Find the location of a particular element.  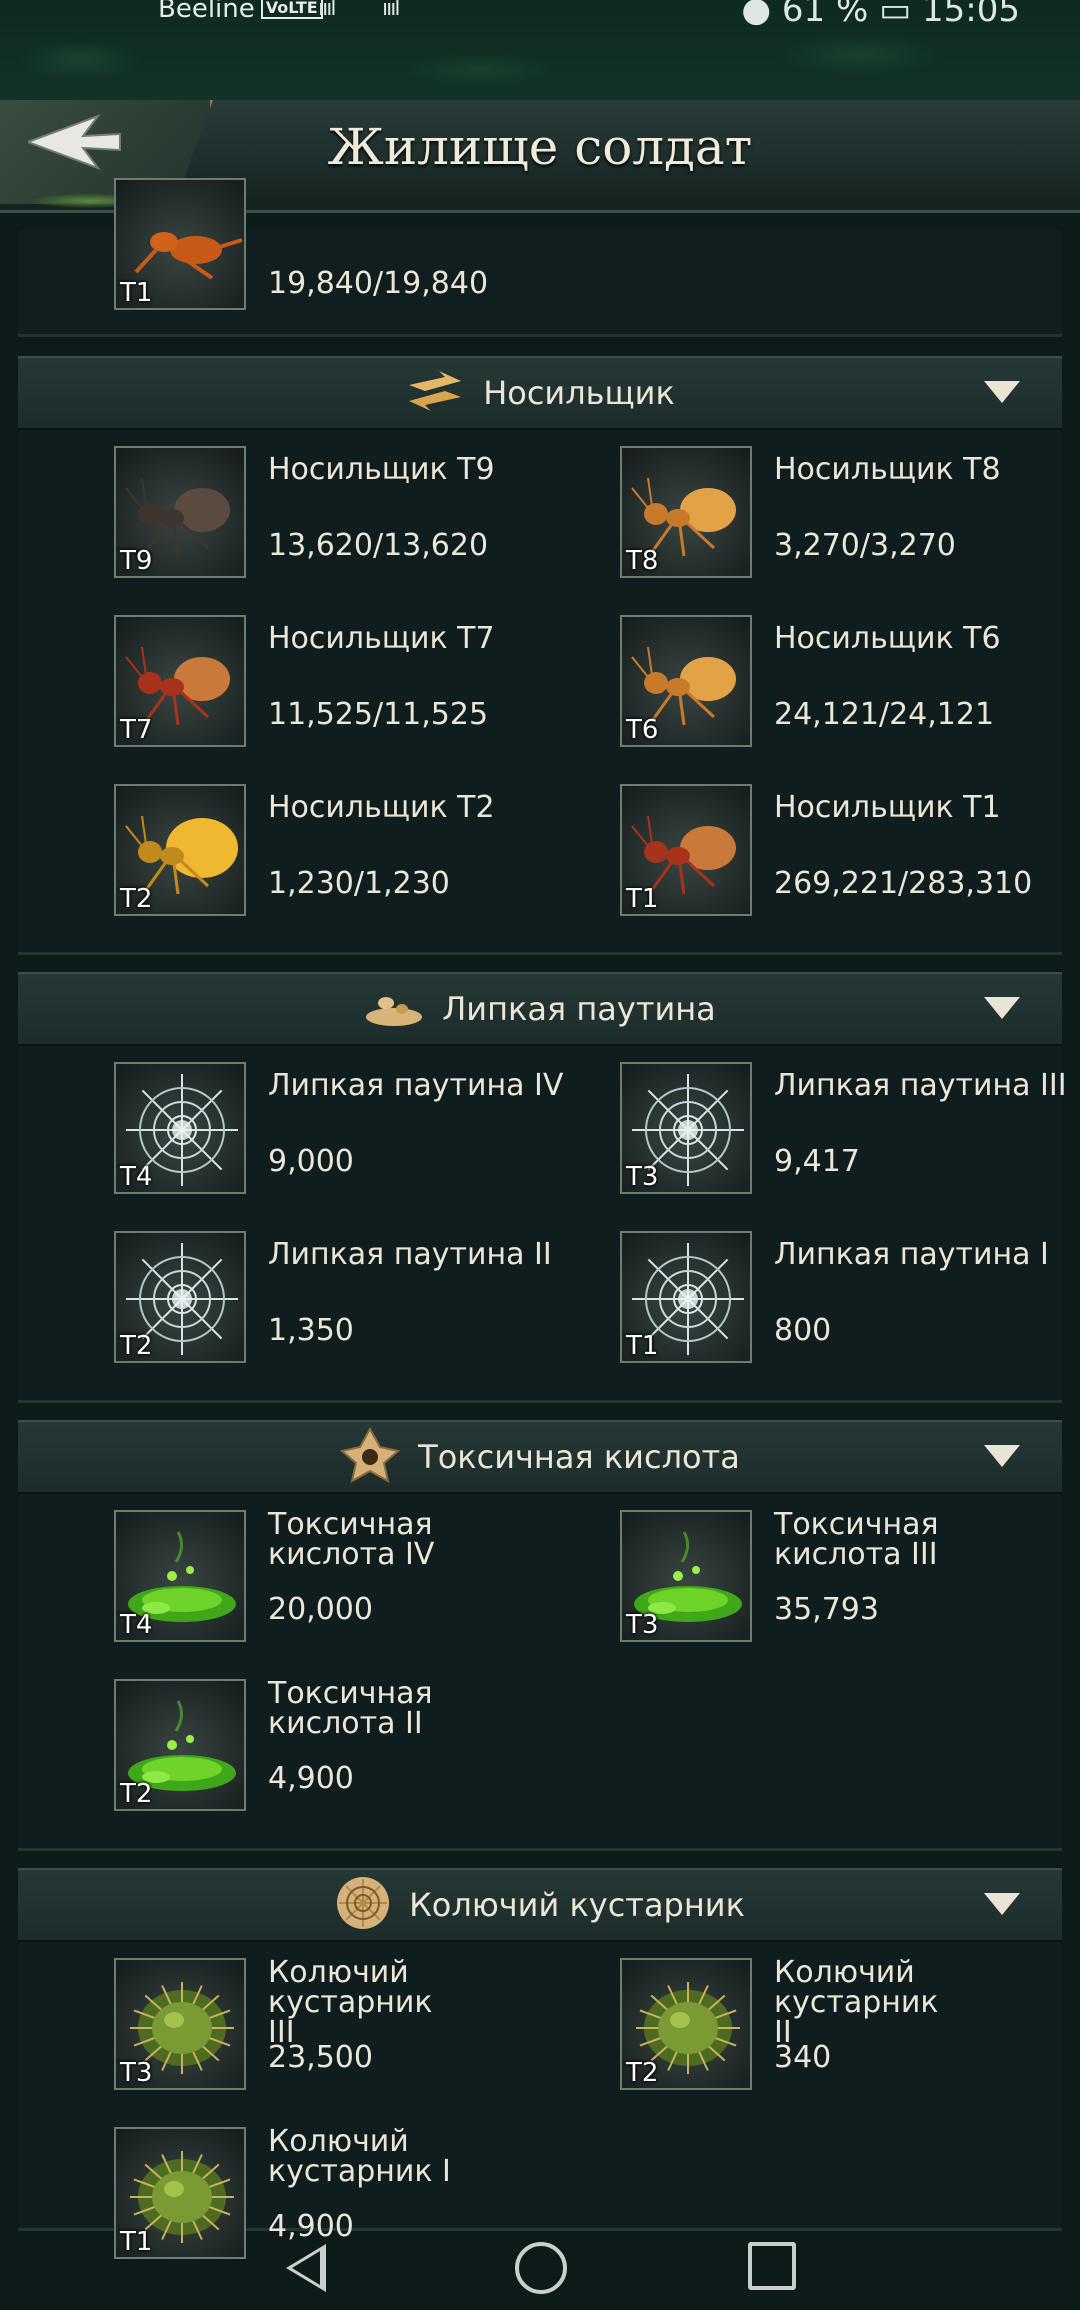

tier-badge: T1 is located at coordinates (136, 293).